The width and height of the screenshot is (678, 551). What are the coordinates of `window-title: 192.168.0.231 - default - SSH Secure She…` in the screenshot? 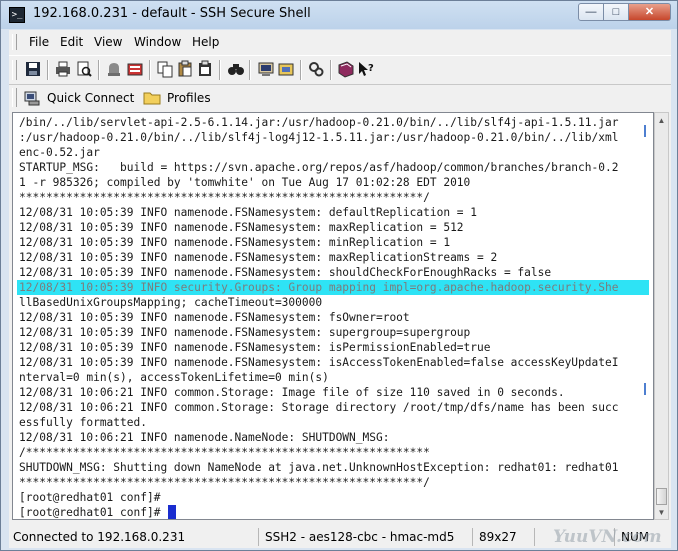 It's located at (172, 13).